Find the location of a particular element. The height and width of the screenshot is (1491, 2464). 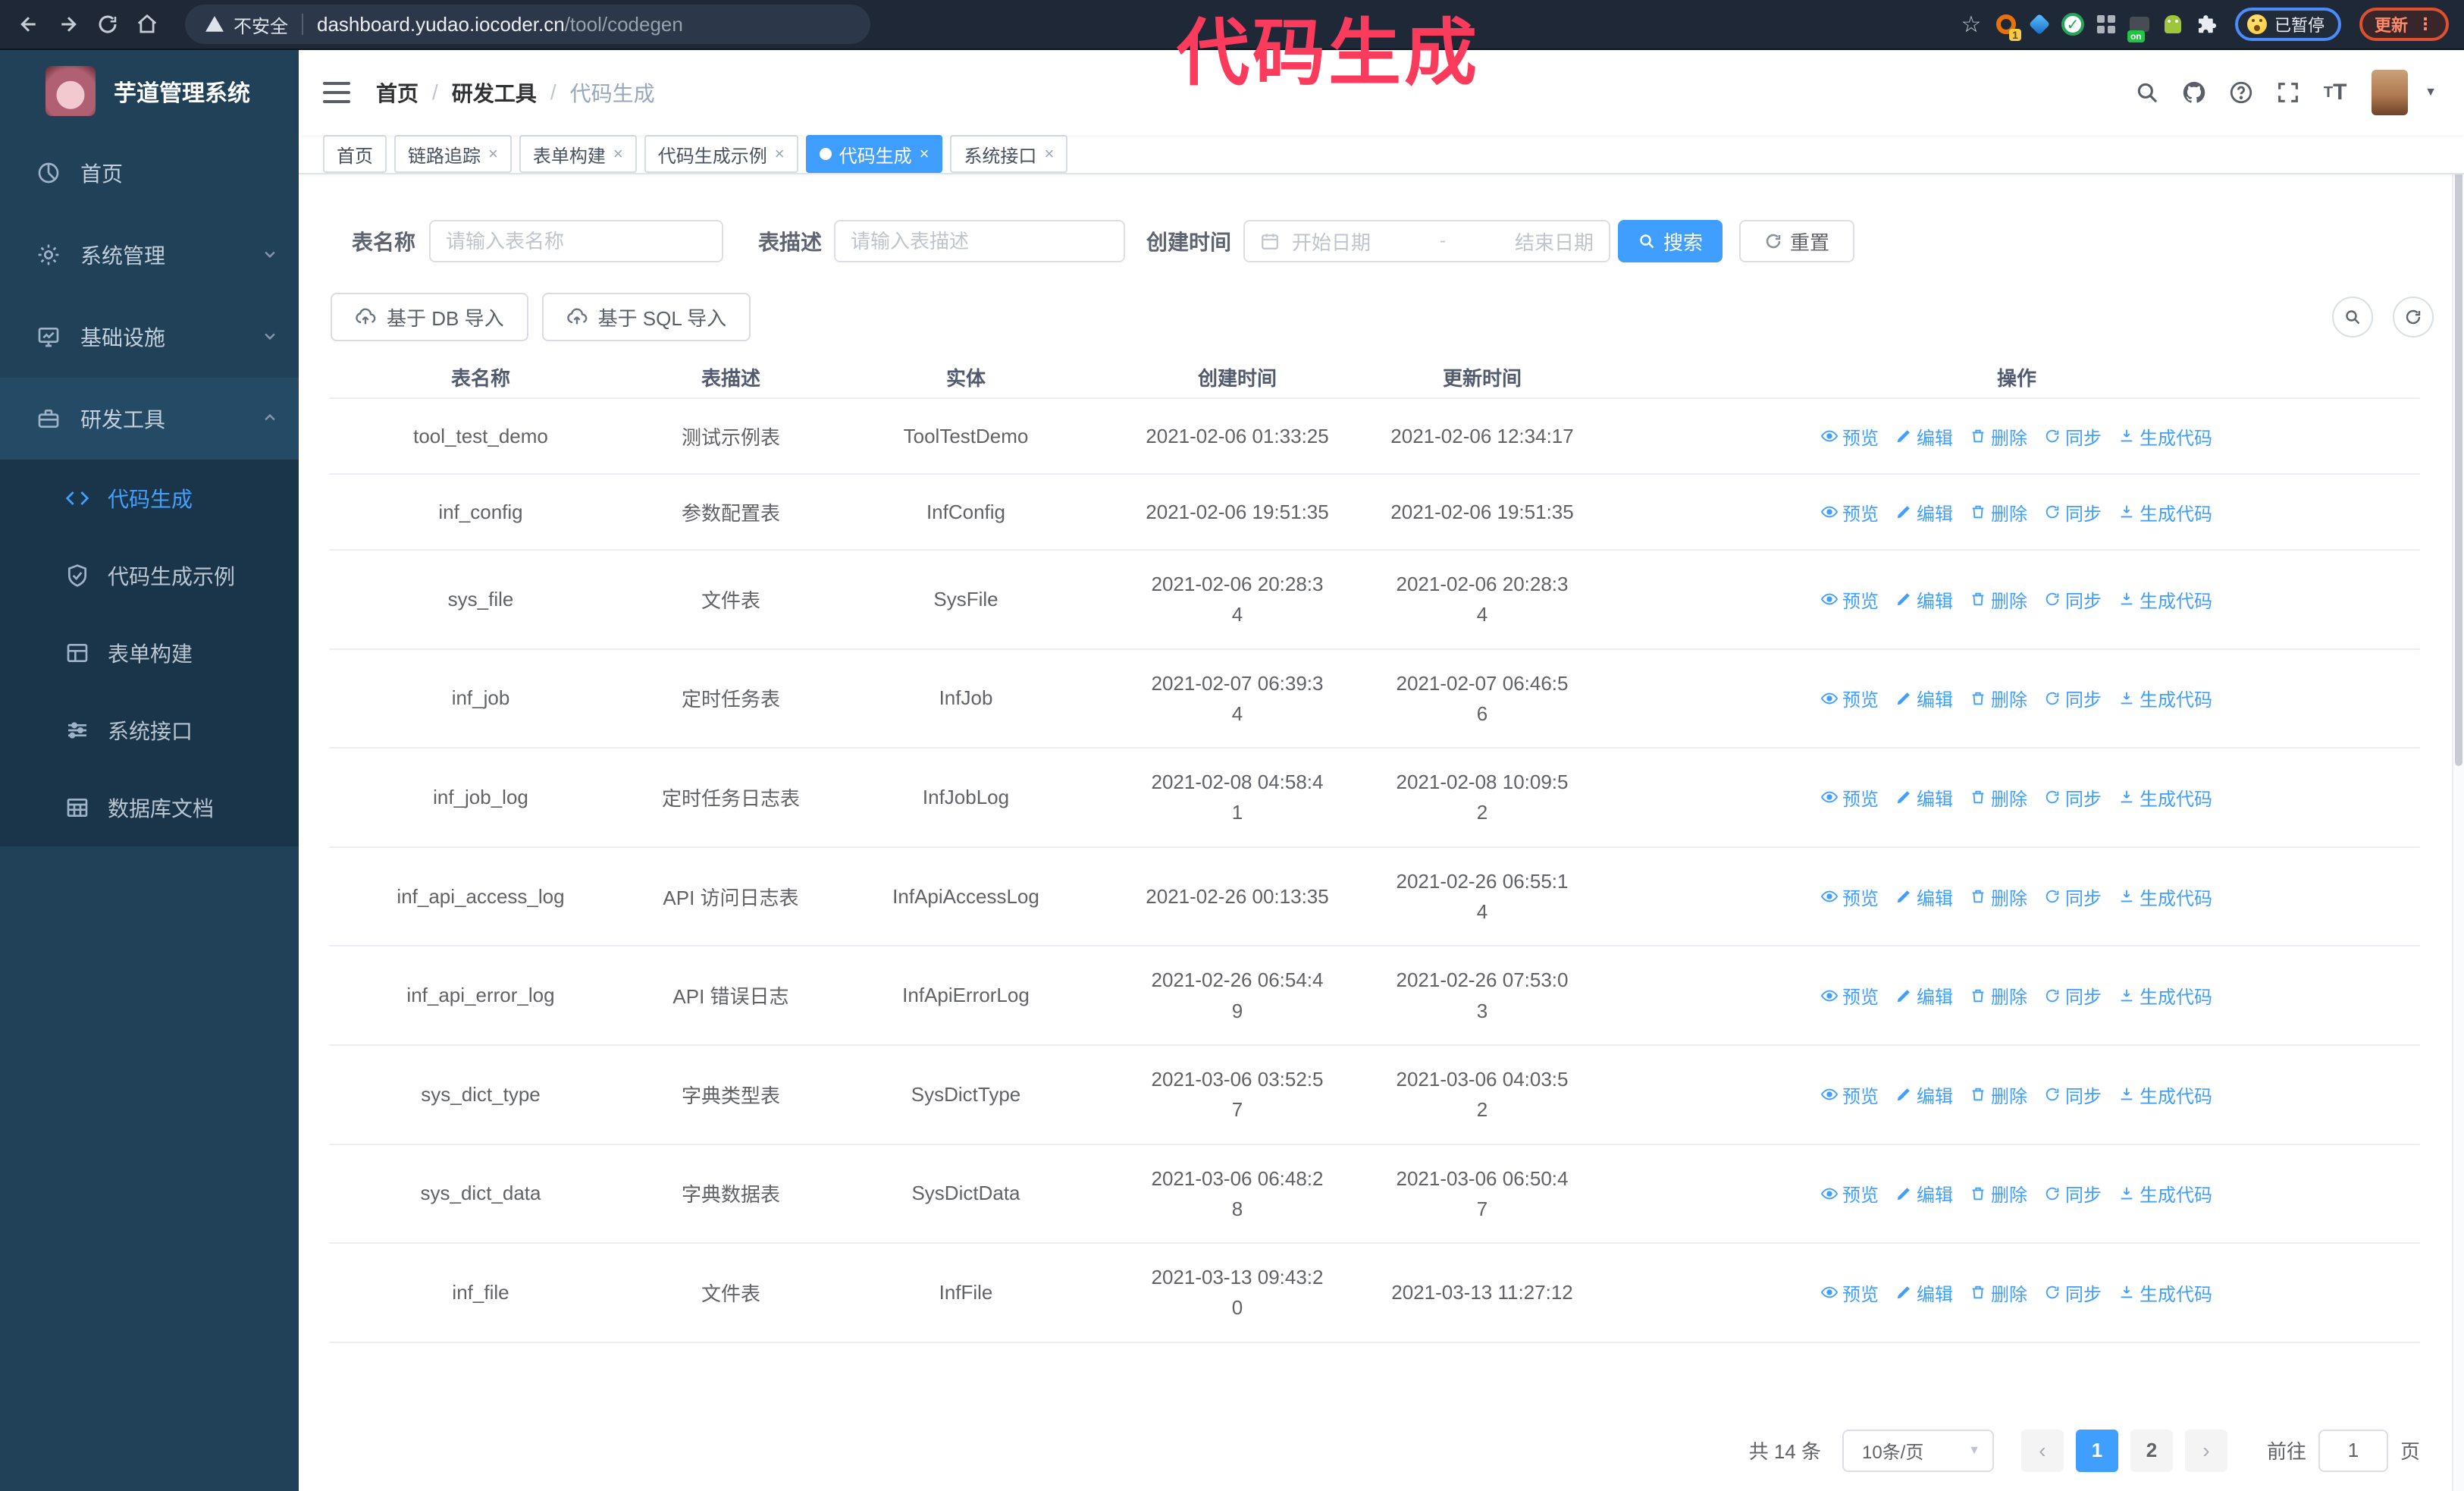

search-icon is located at coordinates (2147, 92).